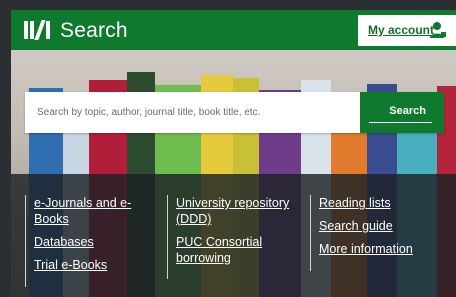 The width and height of the screenshot is (456, 297). I want to click on link-puc-consortial-borrowing: PUC Consortial borrowing, so click(238, 250).